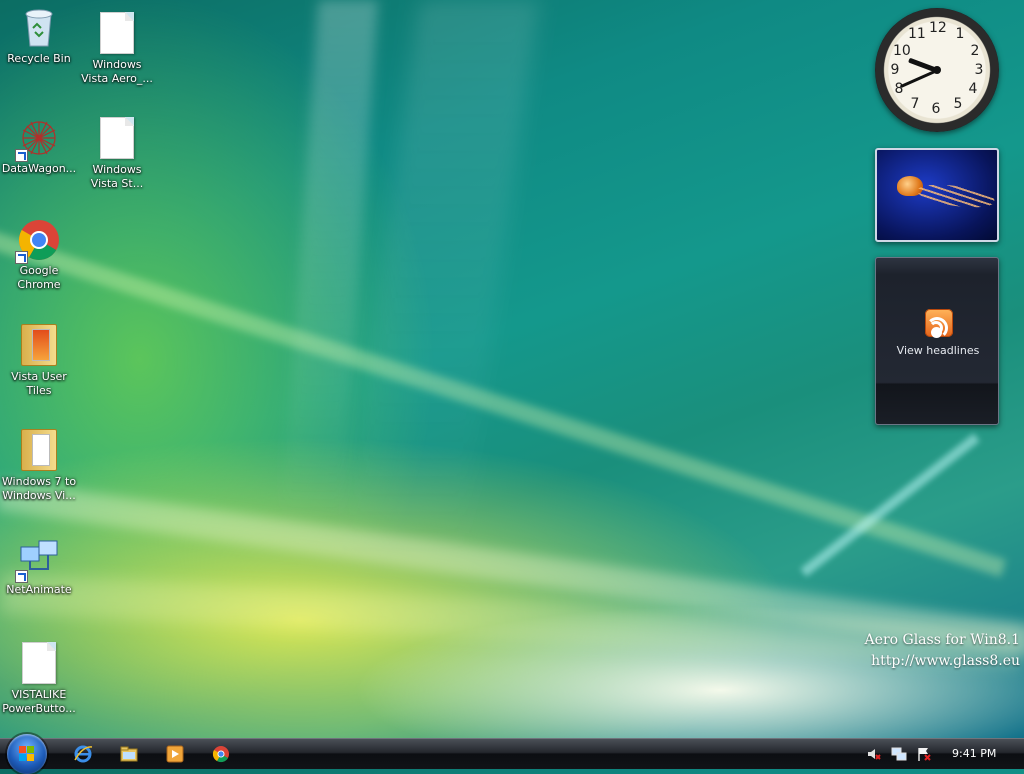 The image size is (1024, 774). What do you see at coordinates (974, 753) in the screenshot?
I see `taskbar-clock: 9:41 PM` at bounding box center [974, 753].